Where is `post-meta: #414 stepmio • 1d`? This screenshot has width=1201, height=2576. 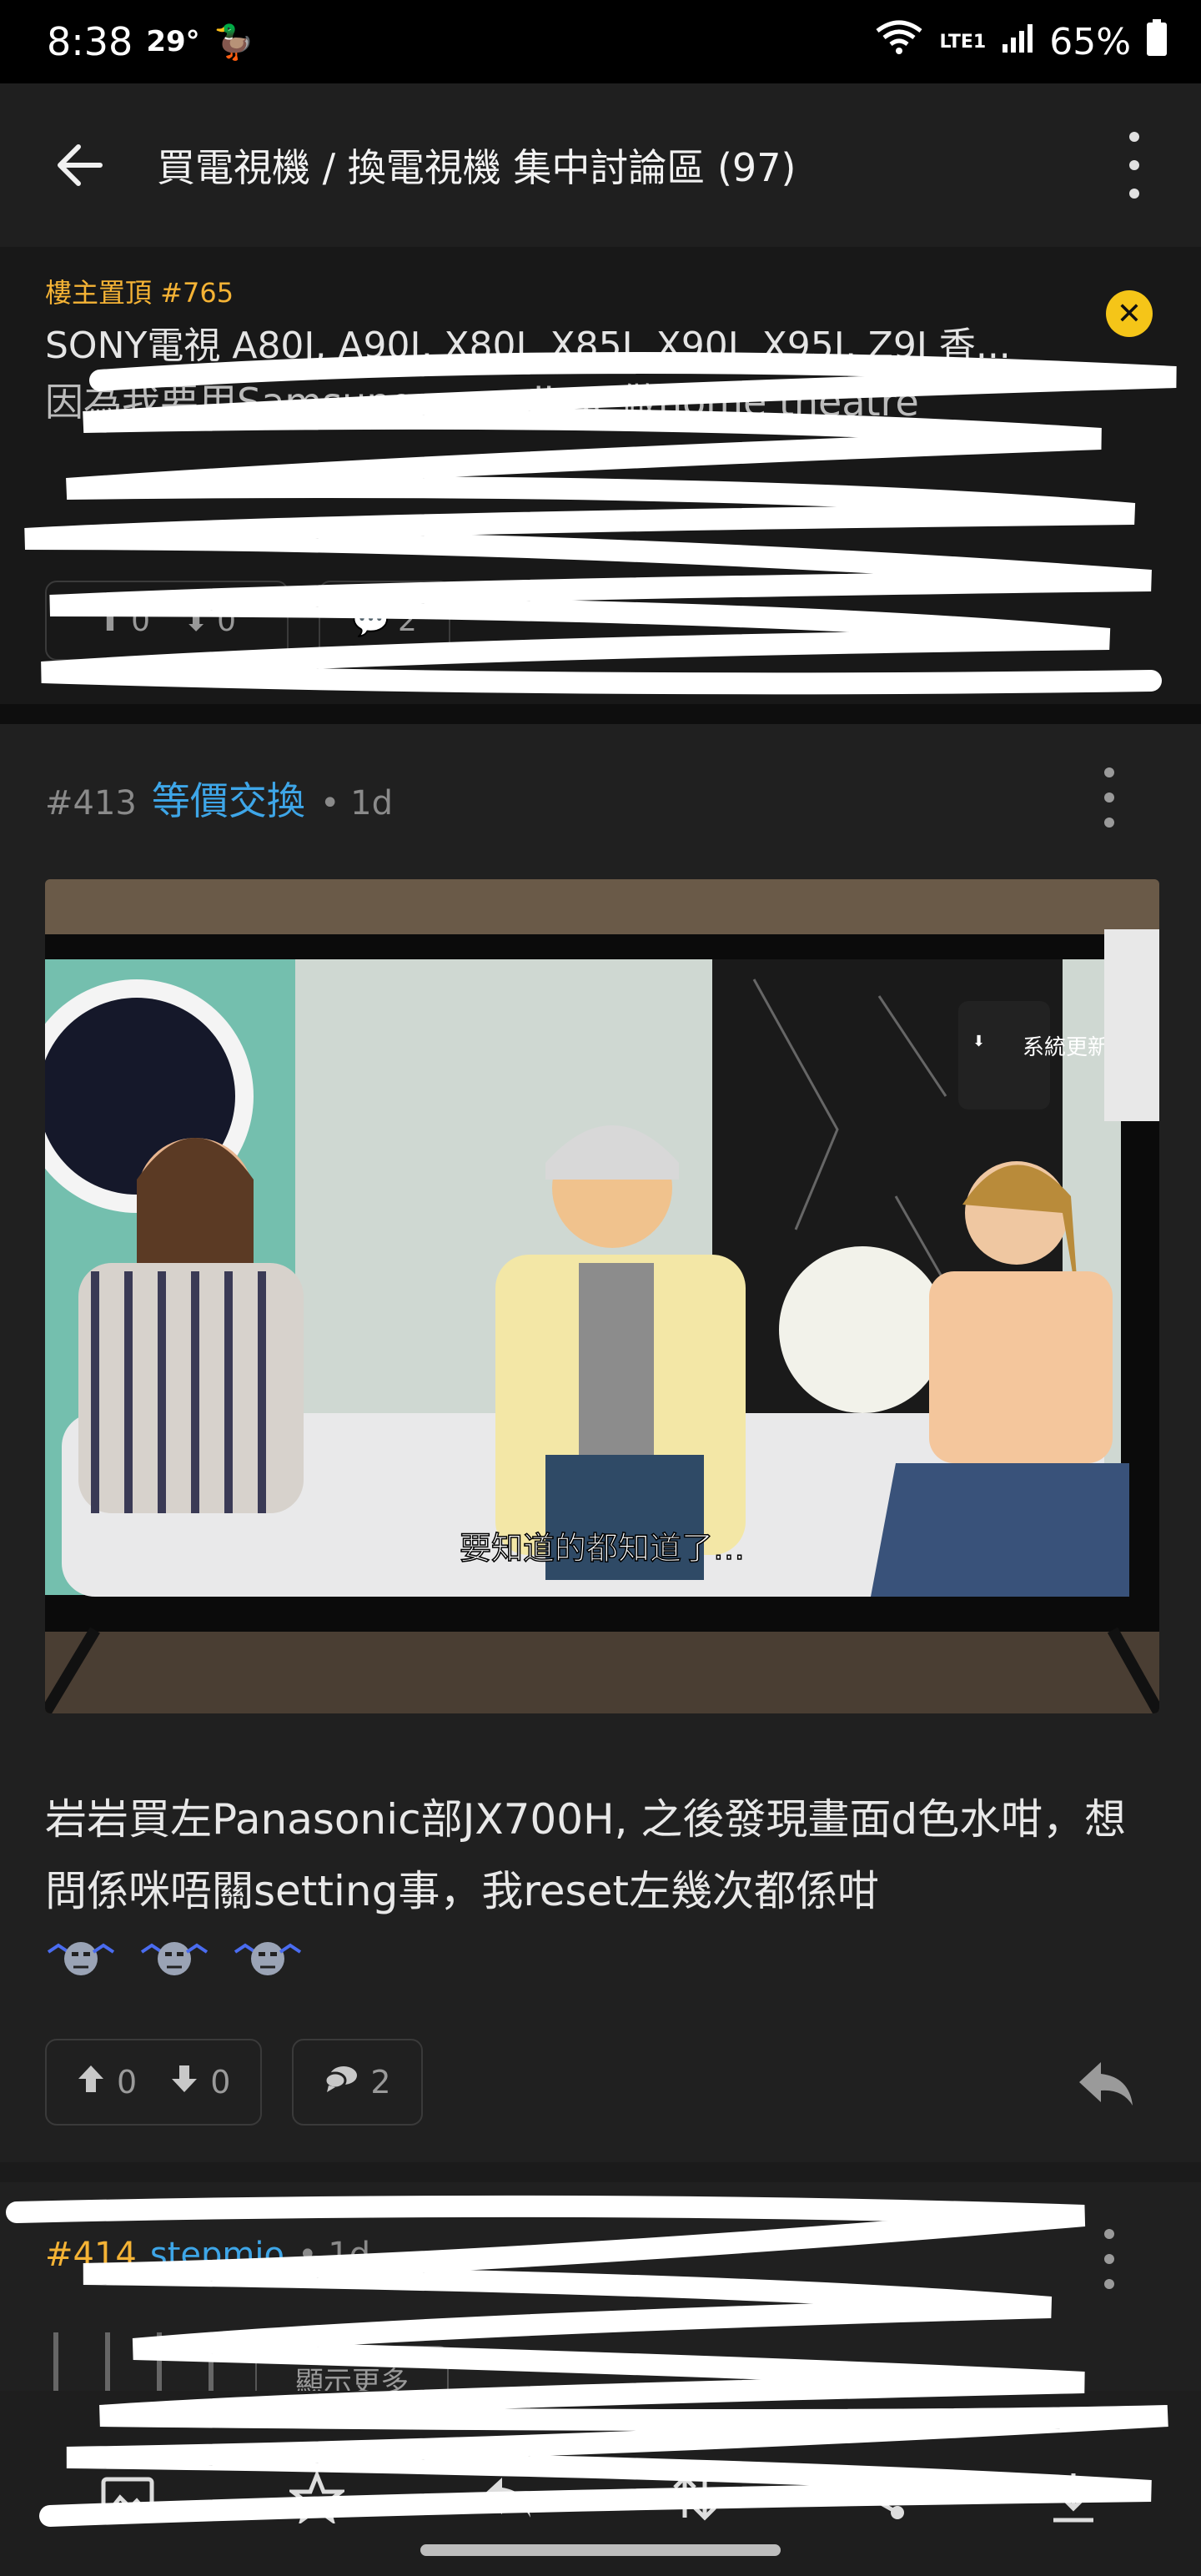 post-meta: #414 stepmio • 1d is located at coordinates (208, 2255).